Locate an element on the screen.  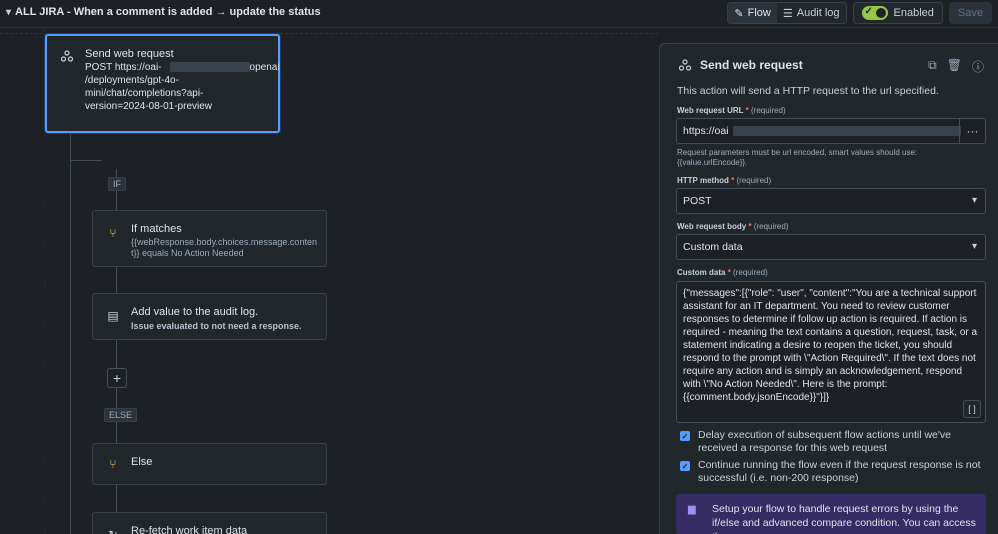
method-label: HTTP method * (required) is located at coordinates (724, 180).